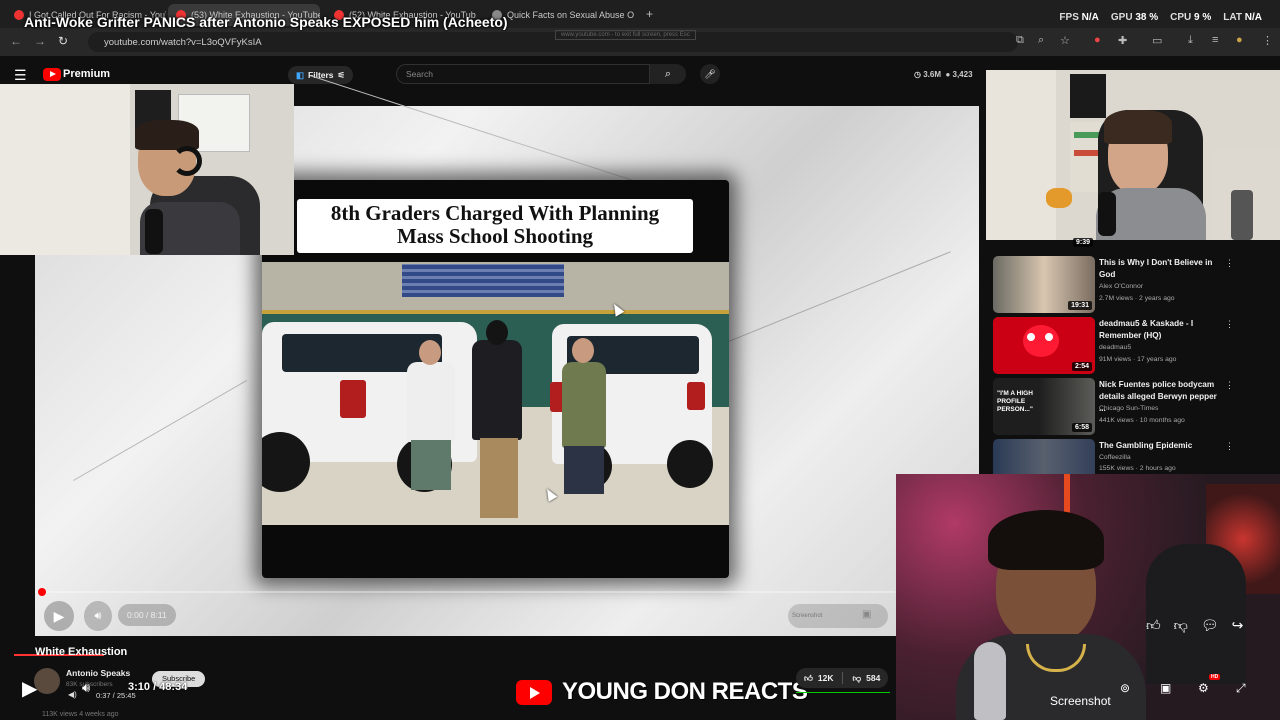 This screenshot has height=720, width=1280. Describe the element at coordinates (86, 74) in the screenshot. I see `youtube-brand: Premium` at that location.